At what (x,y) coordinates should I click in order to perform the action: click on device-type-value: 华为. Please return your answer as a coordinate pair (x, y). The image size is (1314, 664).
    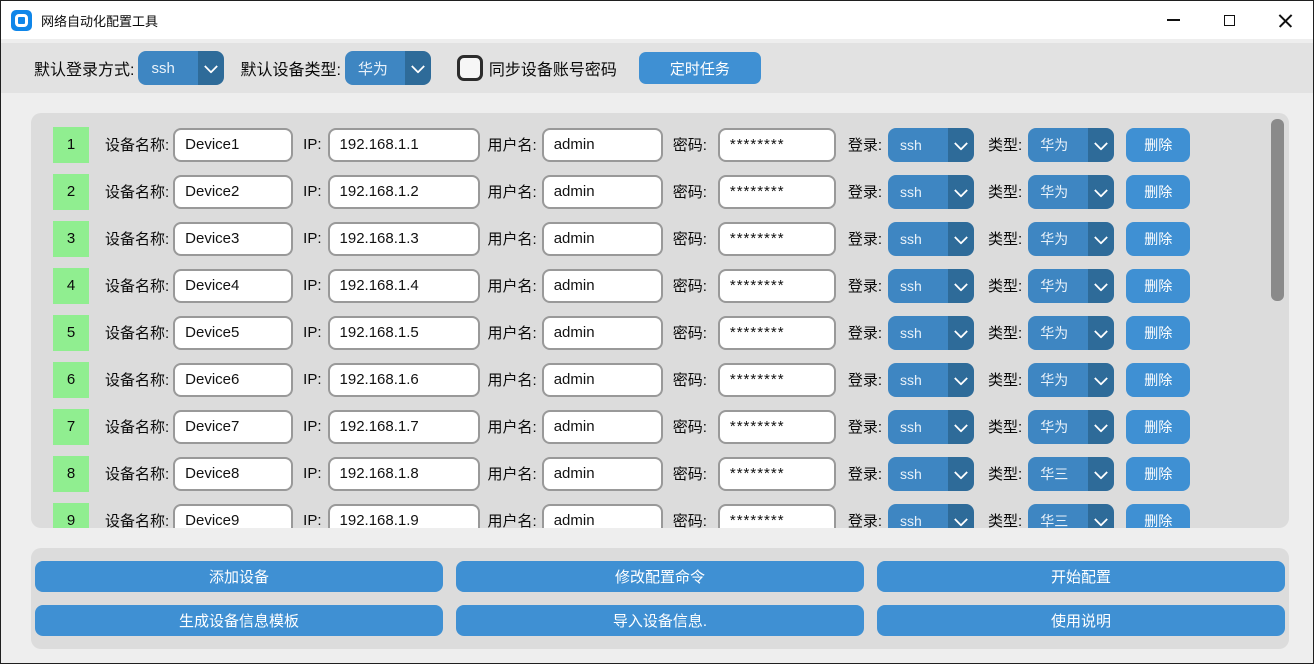
    Looking at the image, I should click on (1058, 238).